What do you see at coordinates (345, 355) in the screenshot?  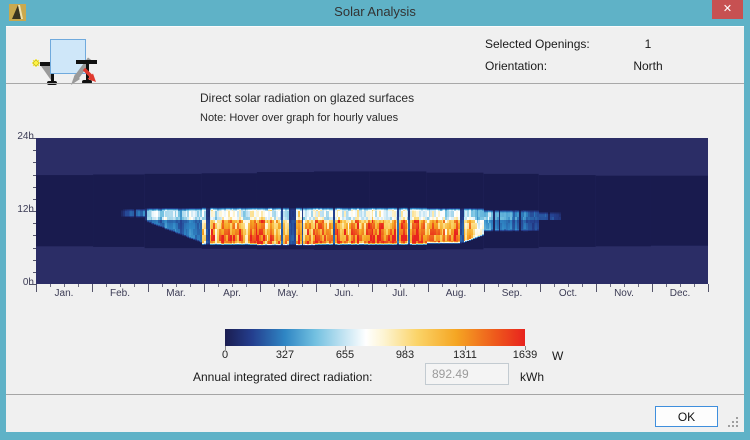 I see `colorbar-tick-label: 655` at bounding box center [345, 355].